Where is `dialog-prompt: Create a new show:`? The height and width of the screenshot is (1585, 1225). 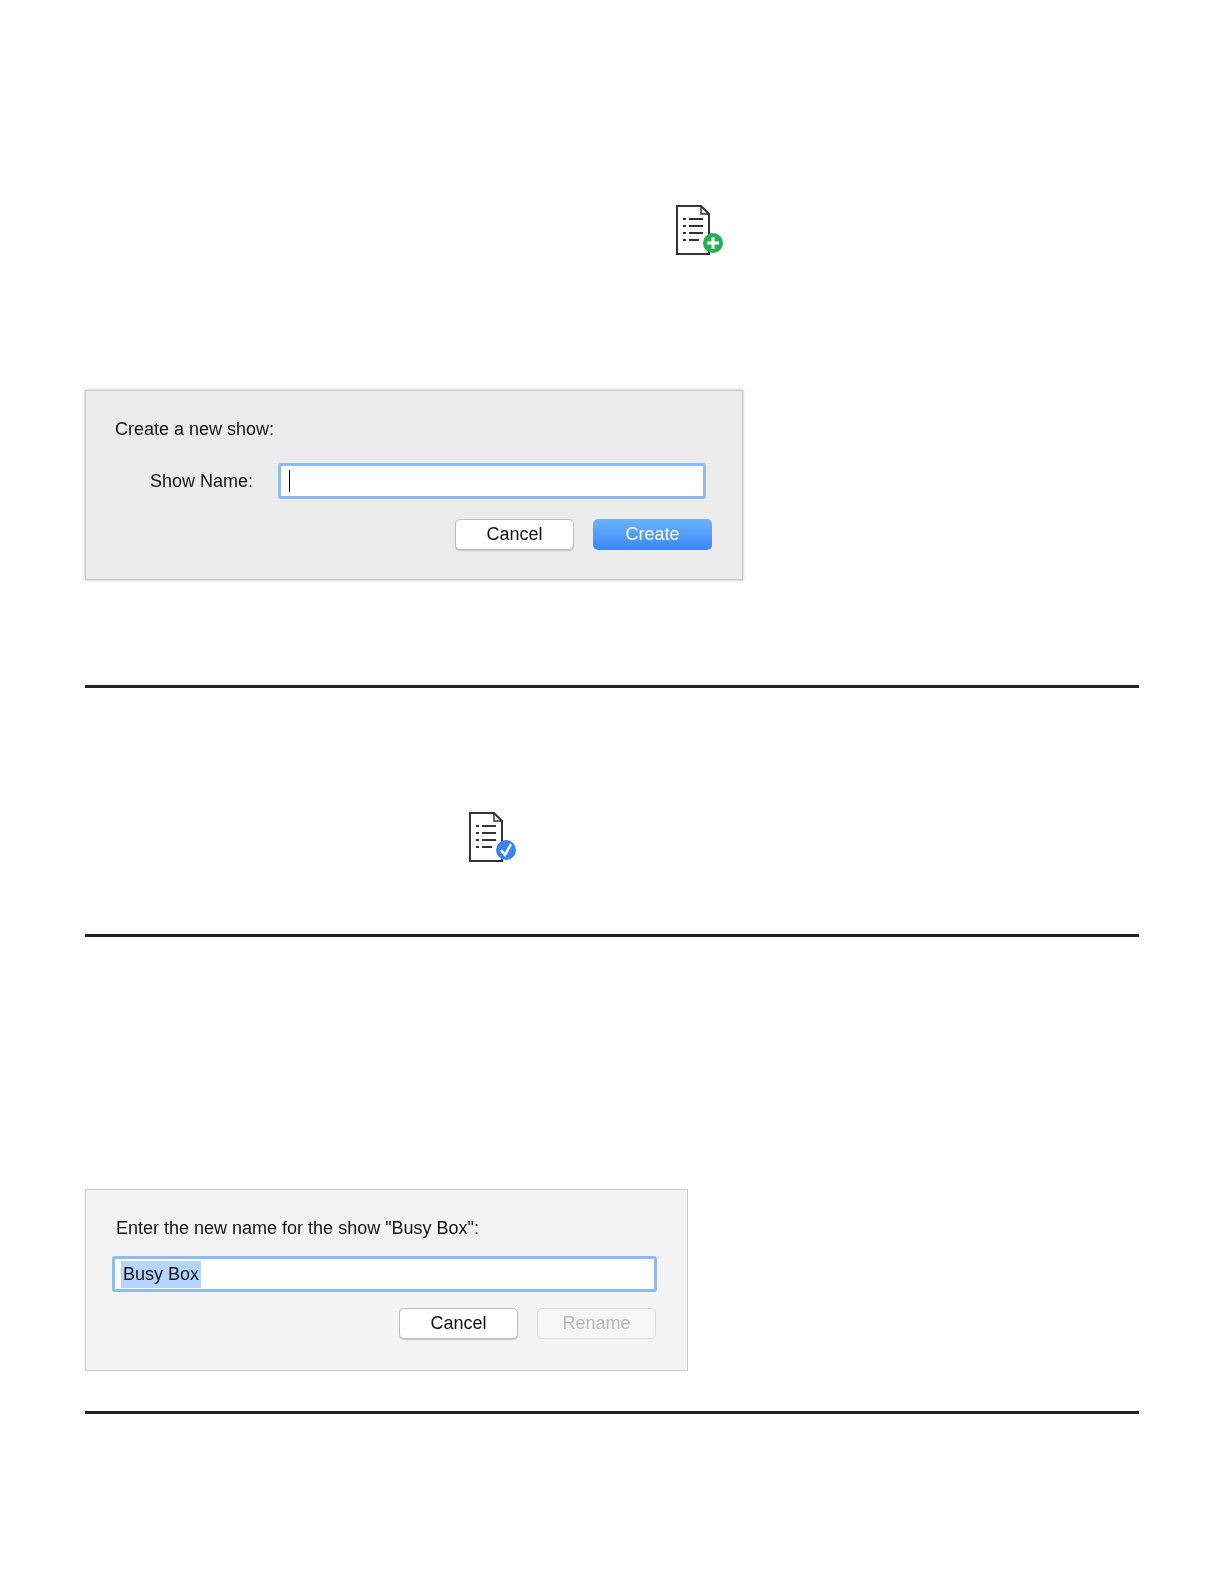
dialog-prompt: Create a new show: is located at coordinates (195, 429).